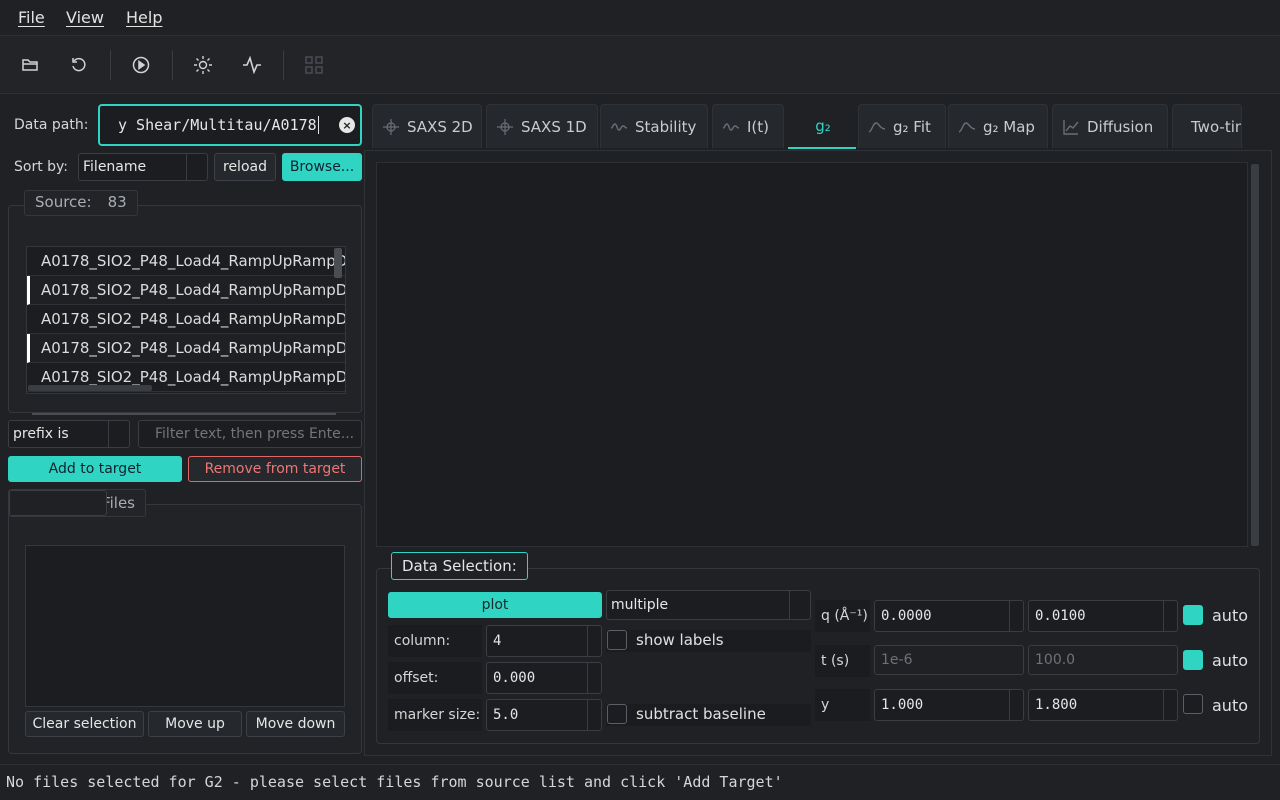 This screenshot has width=1280, height=800. I want to click on active-tab-indicator, so click(822, 148).